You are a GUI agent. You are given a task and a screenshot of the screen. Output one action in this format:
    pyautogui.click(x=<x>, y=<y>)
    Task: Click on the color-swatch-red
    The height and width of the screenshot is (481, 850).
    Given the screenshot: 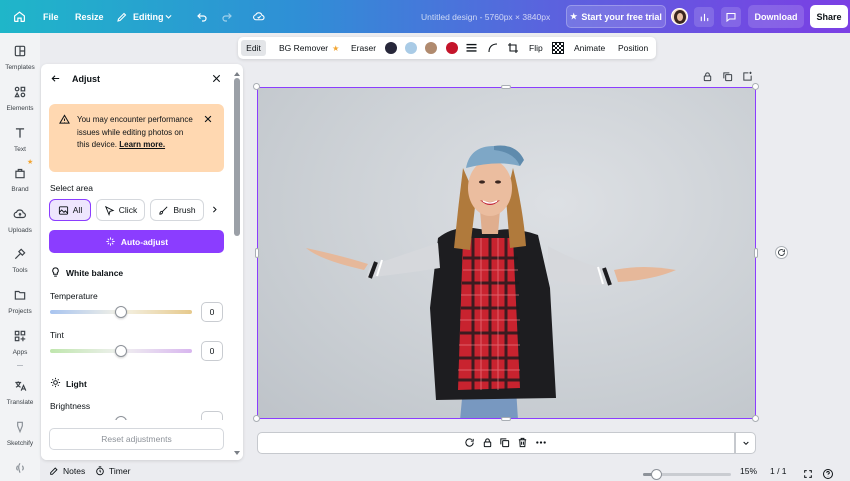 What is the action you would take?
    pyautogui.click(x=452, y=48)
    